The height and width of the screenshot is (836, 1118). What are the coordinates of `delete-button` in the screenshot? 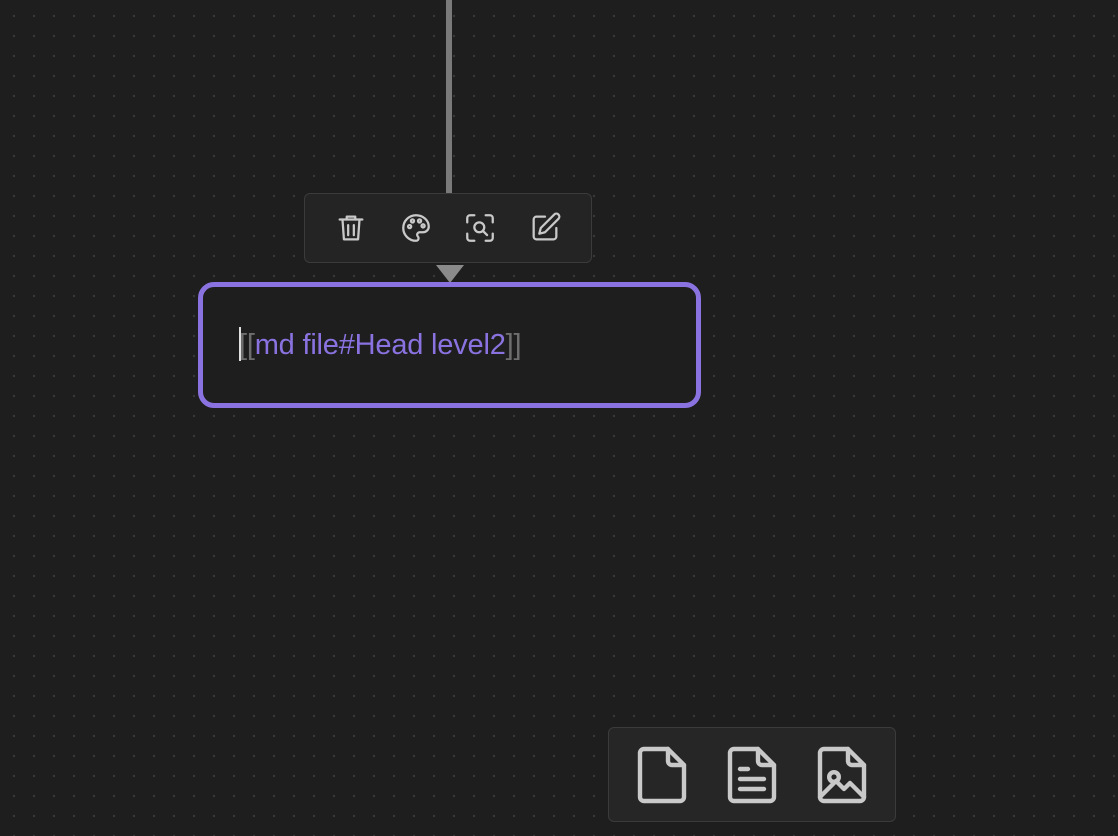 It's located at (351, 228).